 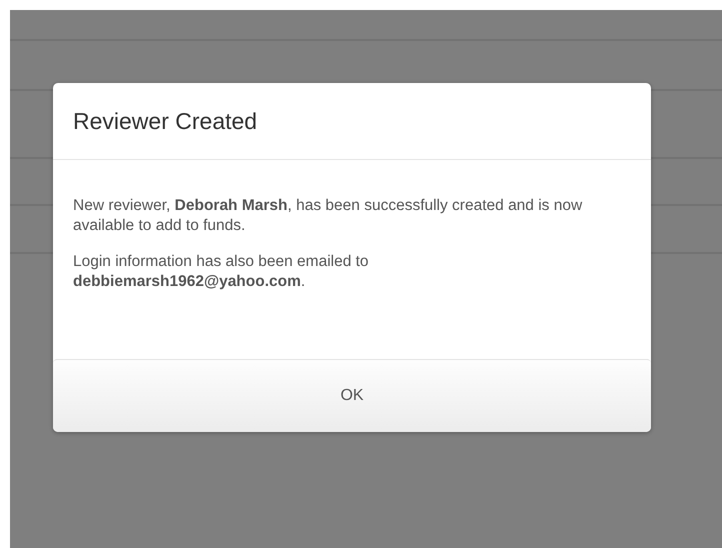 I want to click on message-text: New reviewer, Deborah Marsh, has been successfully created and is now available to add to funds., so click(x=328, y=216).